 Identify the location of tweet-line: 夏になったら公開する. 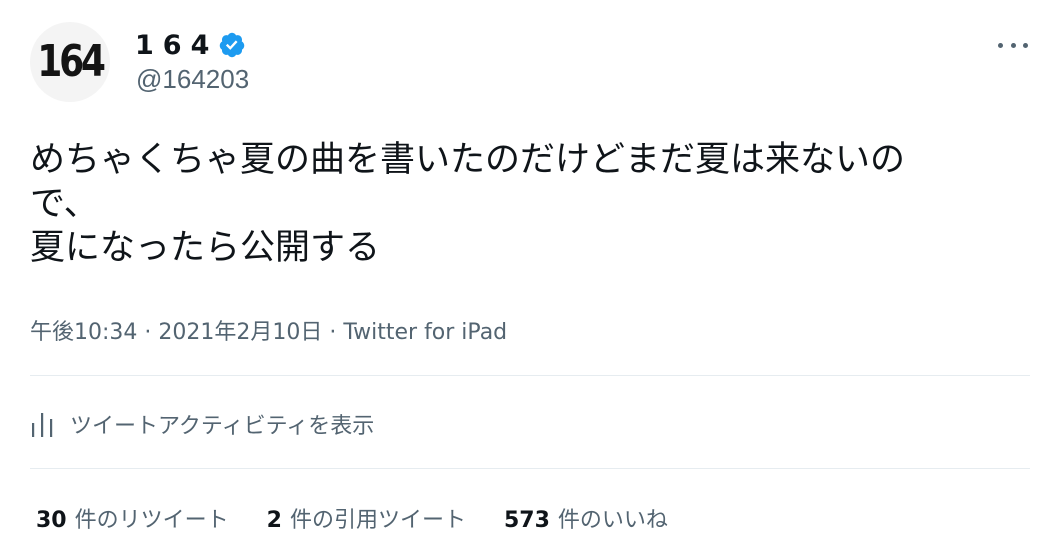
(205, 248).